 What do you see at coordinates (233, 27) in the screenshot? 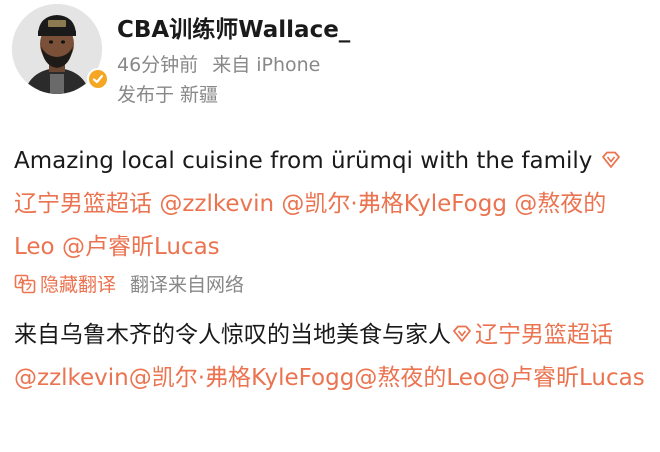
I see `username: CBA训练师Wallace_` at bounding box center [233, 27].